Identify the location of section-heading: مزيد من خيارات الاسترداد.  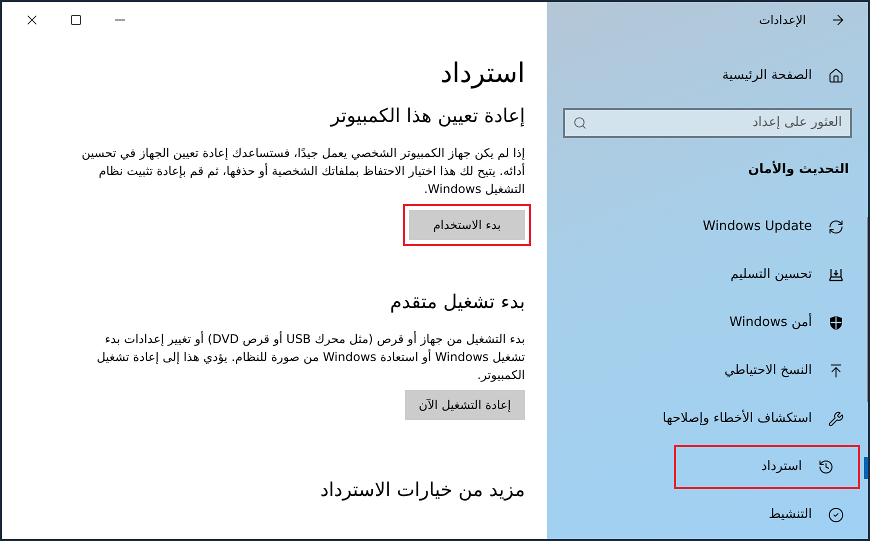
(422, 490).